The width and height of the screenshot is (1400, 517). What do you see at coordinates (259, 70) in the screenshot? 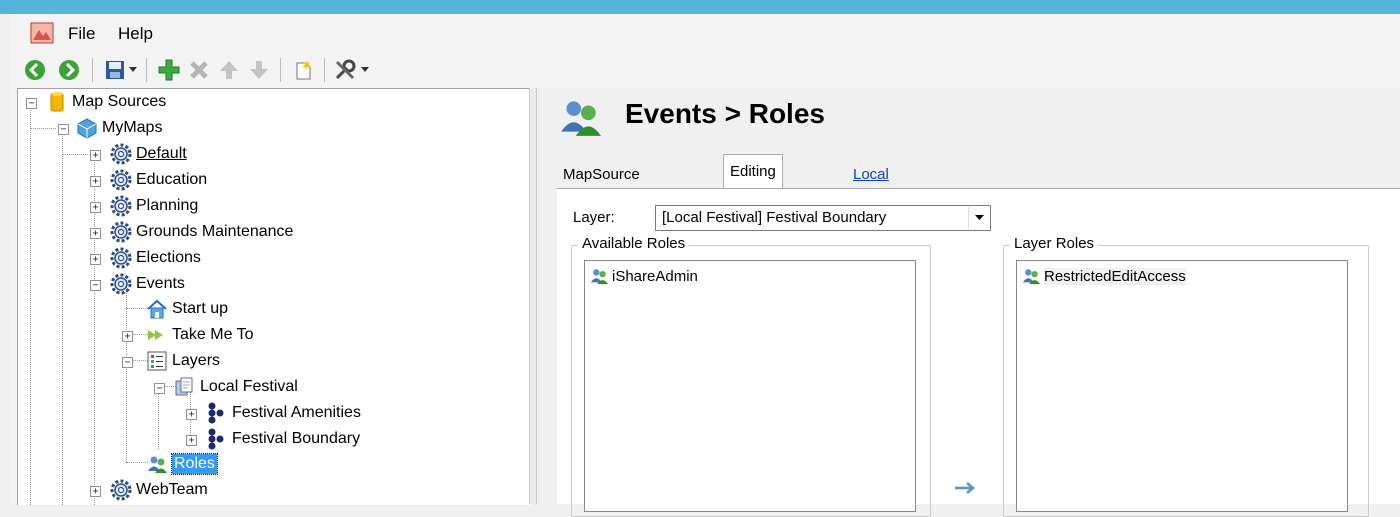
I see `move-down-icon` at bounding box center [259, 70].